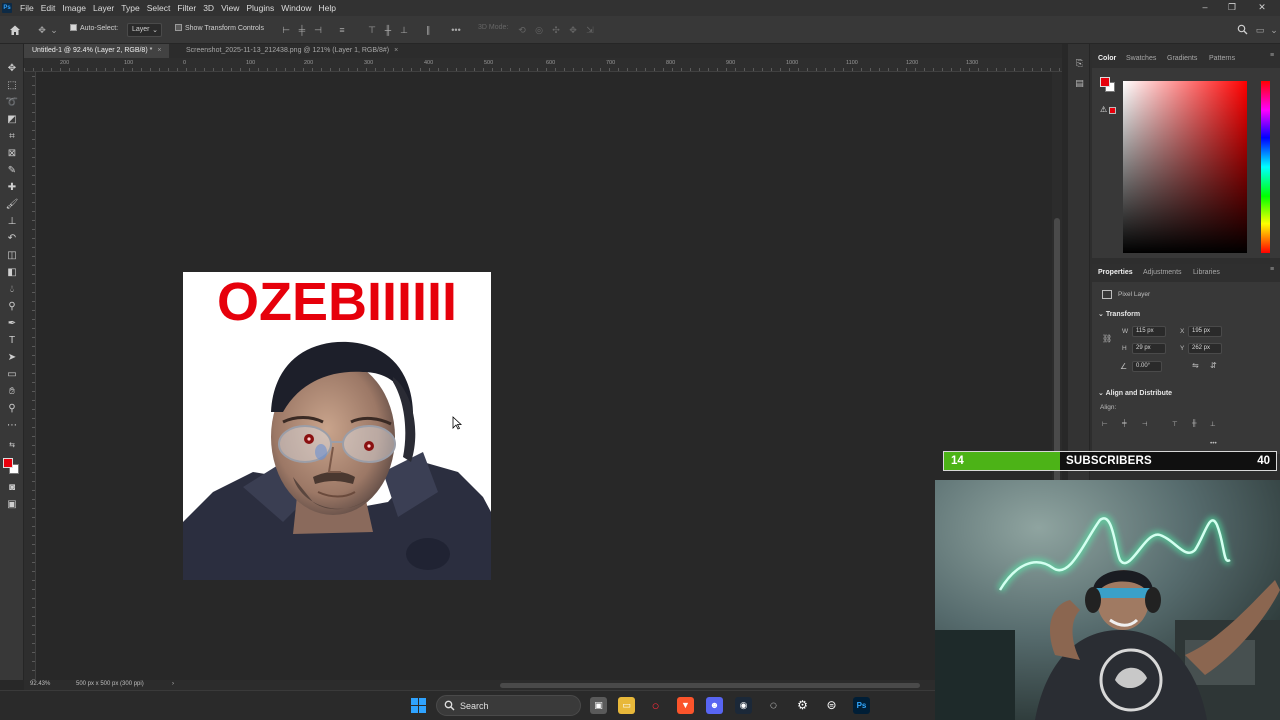 The image size is (1280, 720). I want to click on align-left-icon: ⊢, so click(1105, 424).